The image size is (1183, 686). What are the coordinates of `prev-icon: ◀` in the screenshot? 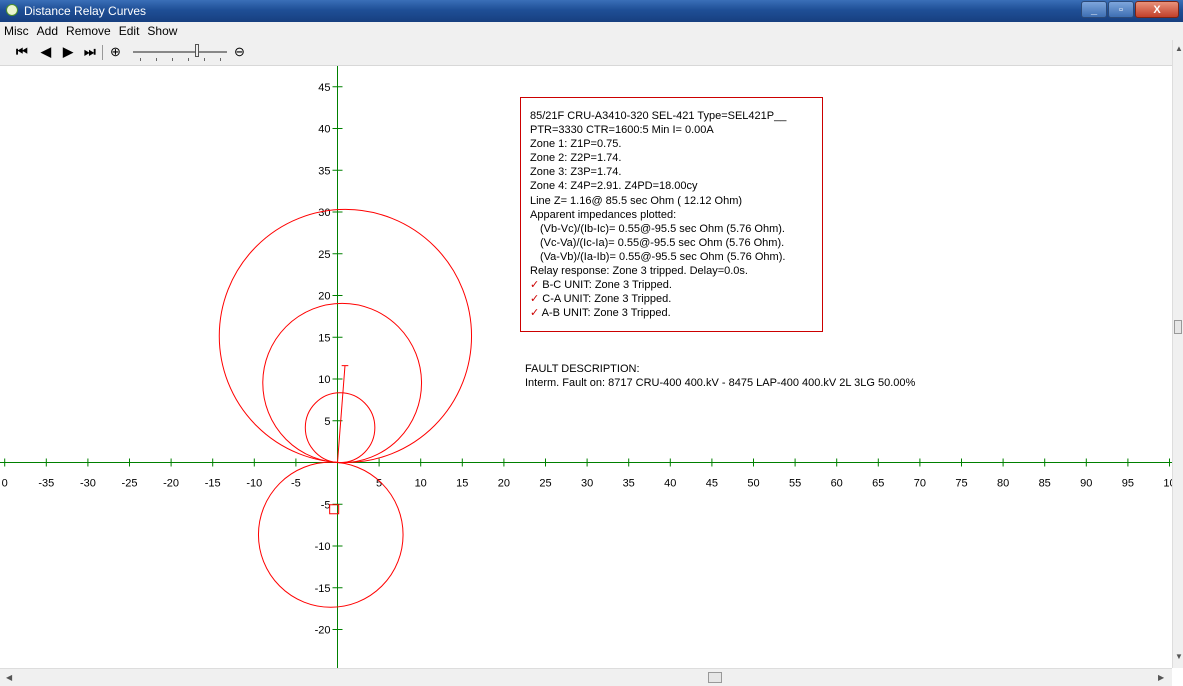 It's located at (46, 52).